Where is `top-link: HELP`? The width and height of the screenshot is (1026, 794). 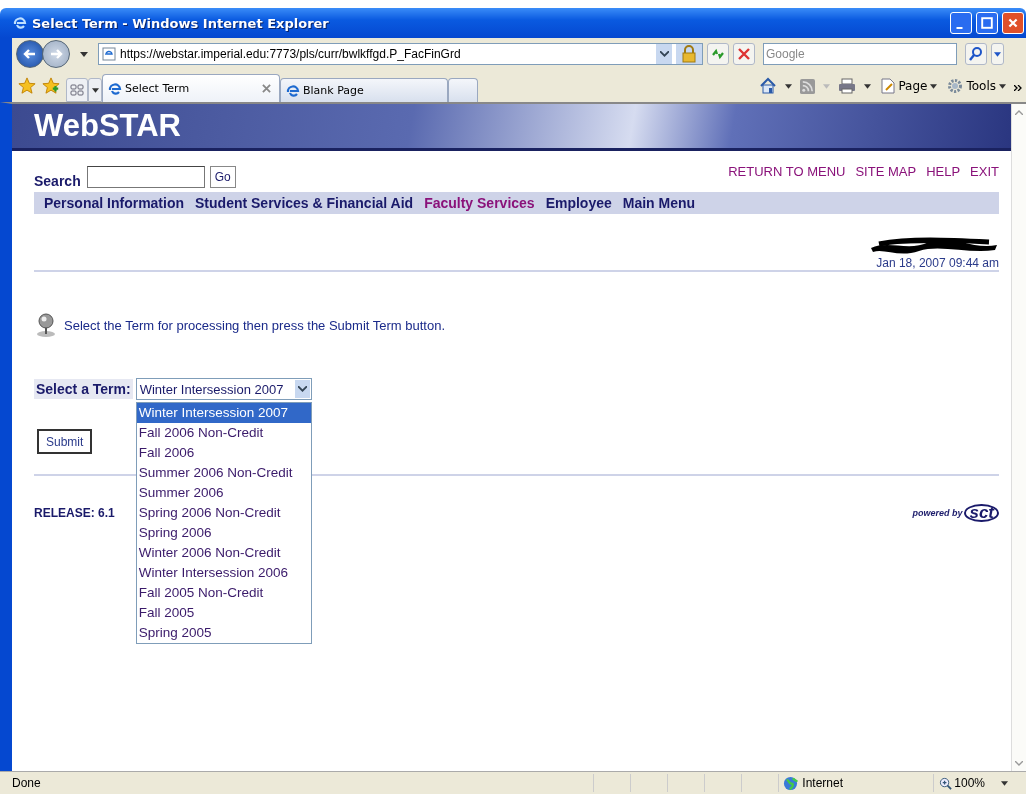 top-link: HELP is located at coordinates (943, 171).